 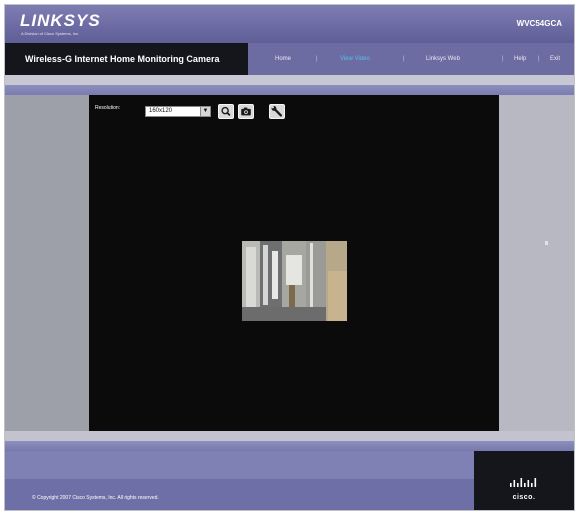 What do you see at coordinates (520, 59) in the screenshot?
I see `nav-help-link: Help` at bounding box center [520, 59].